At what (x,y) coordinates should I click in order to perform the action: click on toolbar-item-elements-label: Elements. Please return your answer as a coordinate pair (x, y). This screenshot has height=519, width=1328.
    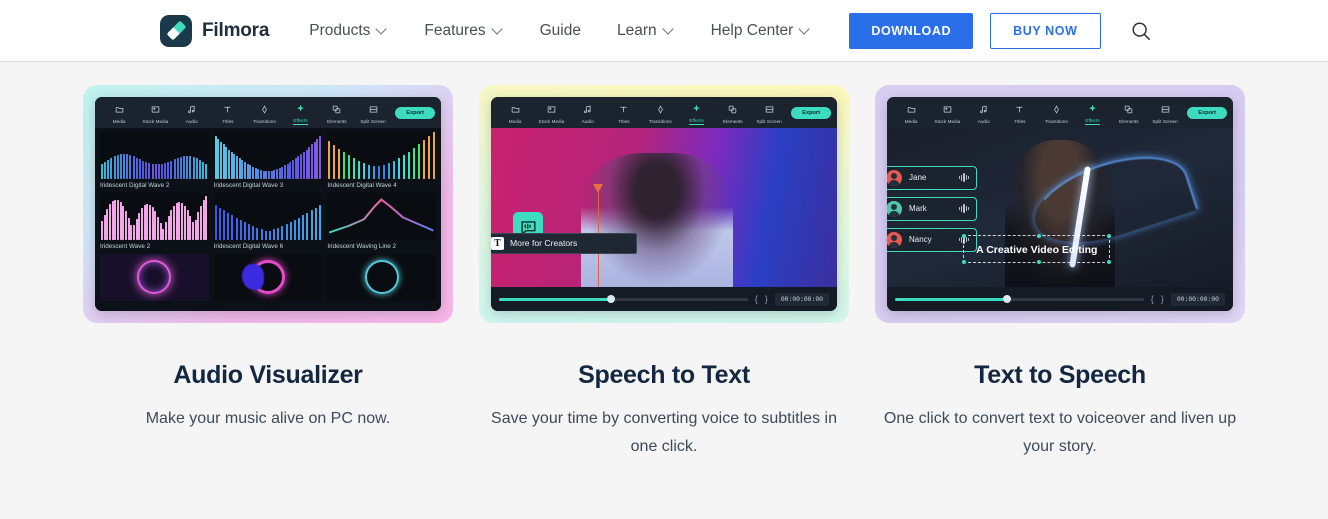
    Looking at the image, I should click on (733, 121).